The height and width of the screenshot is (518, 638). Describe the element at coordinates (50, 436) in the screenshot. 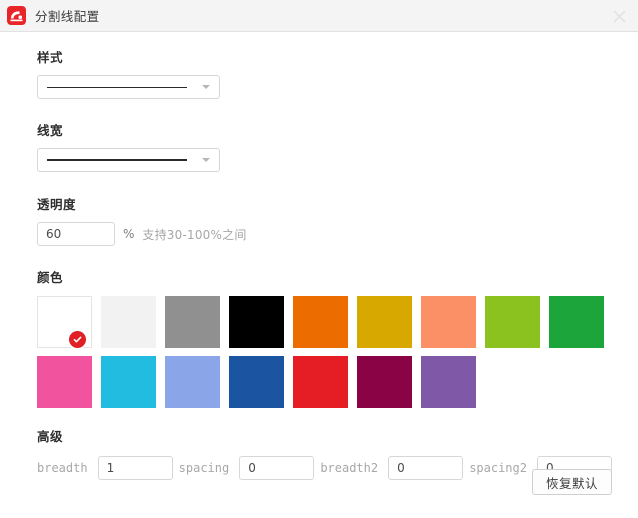

I see `advanced-label: 高级` at that location.